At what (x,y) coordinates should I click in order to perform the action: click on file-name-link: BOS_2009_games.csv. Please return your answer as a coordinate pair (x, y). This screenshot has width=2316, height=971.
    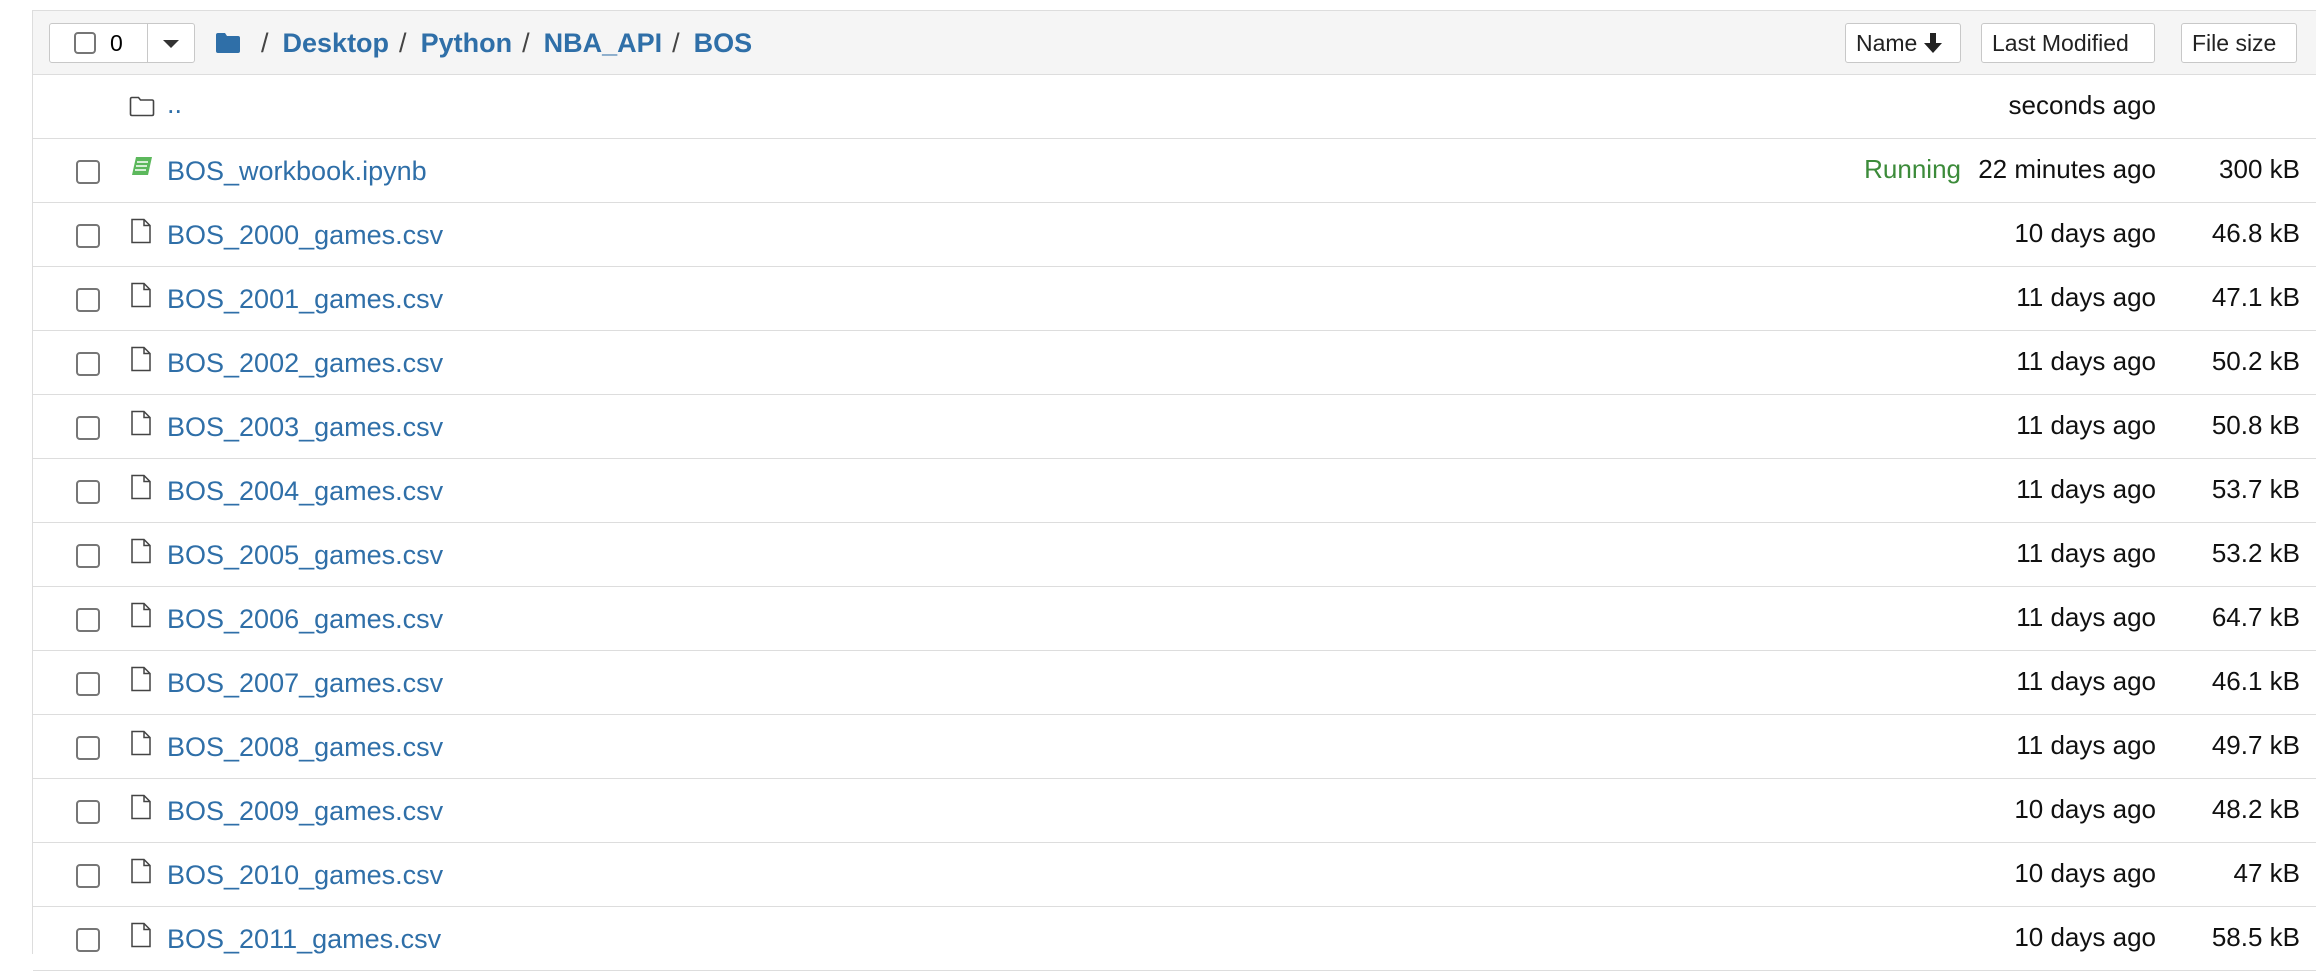
    Looking at the image, I should click on (305, 811).